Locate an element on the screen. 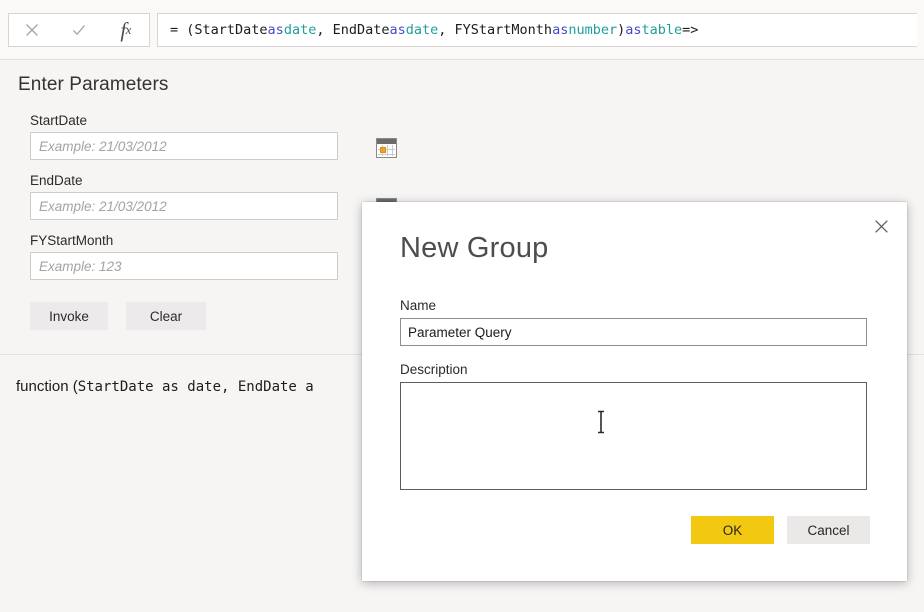 This screenshot has width=924, height=612. function-signature-params: StartDate as date, EndDate a is located at coordinates (195, 387).